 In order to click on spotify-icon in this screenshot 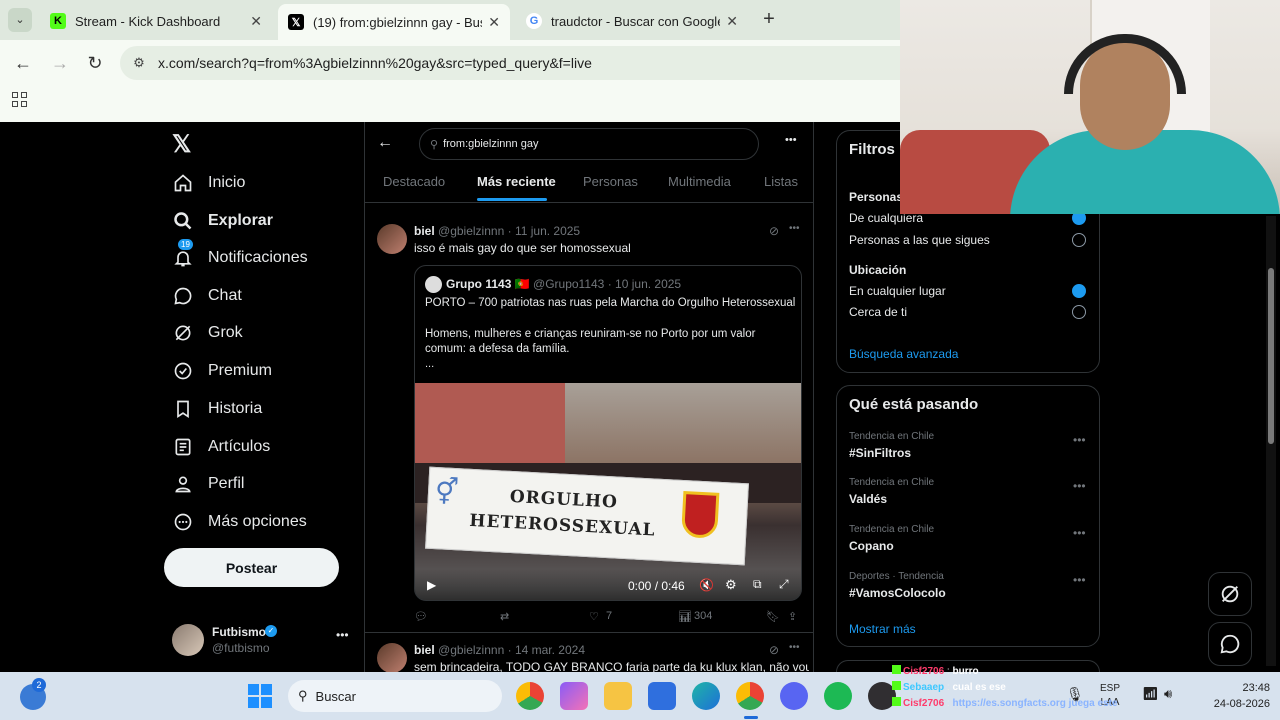, I will do `click(838, 696)`.